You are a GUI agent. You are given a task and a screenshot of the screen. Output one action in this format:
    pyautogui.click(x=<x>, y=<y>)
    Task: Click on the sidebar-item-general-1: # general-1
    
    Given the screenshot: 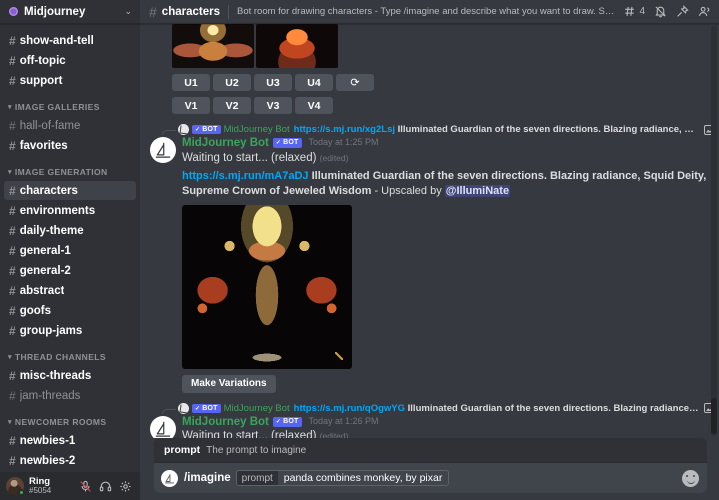 What is the action you would take?
    pyautogui.click(x=70, y=250)
    